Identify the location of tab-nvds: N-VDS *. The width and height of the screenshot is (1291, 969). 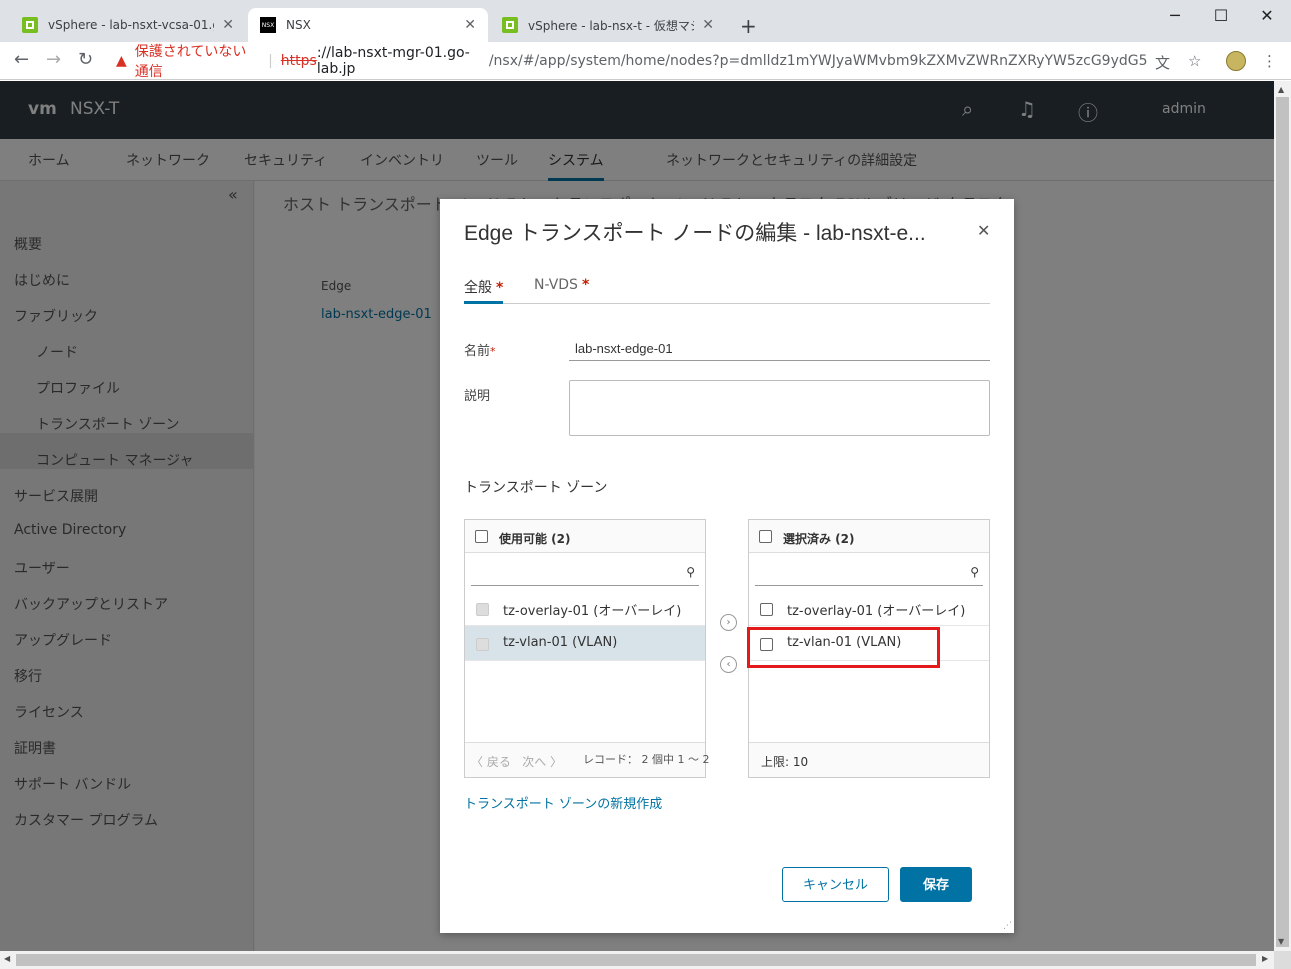
(561, 290).